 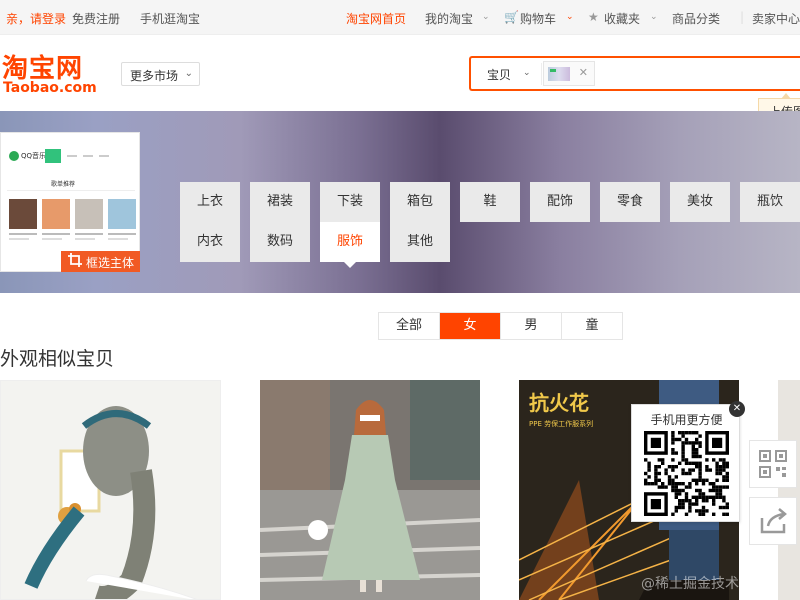 What do you see at coordinates (409, 326) in the screenshot?
I see `tab-all: 全部` at bounding box center [409, 326].